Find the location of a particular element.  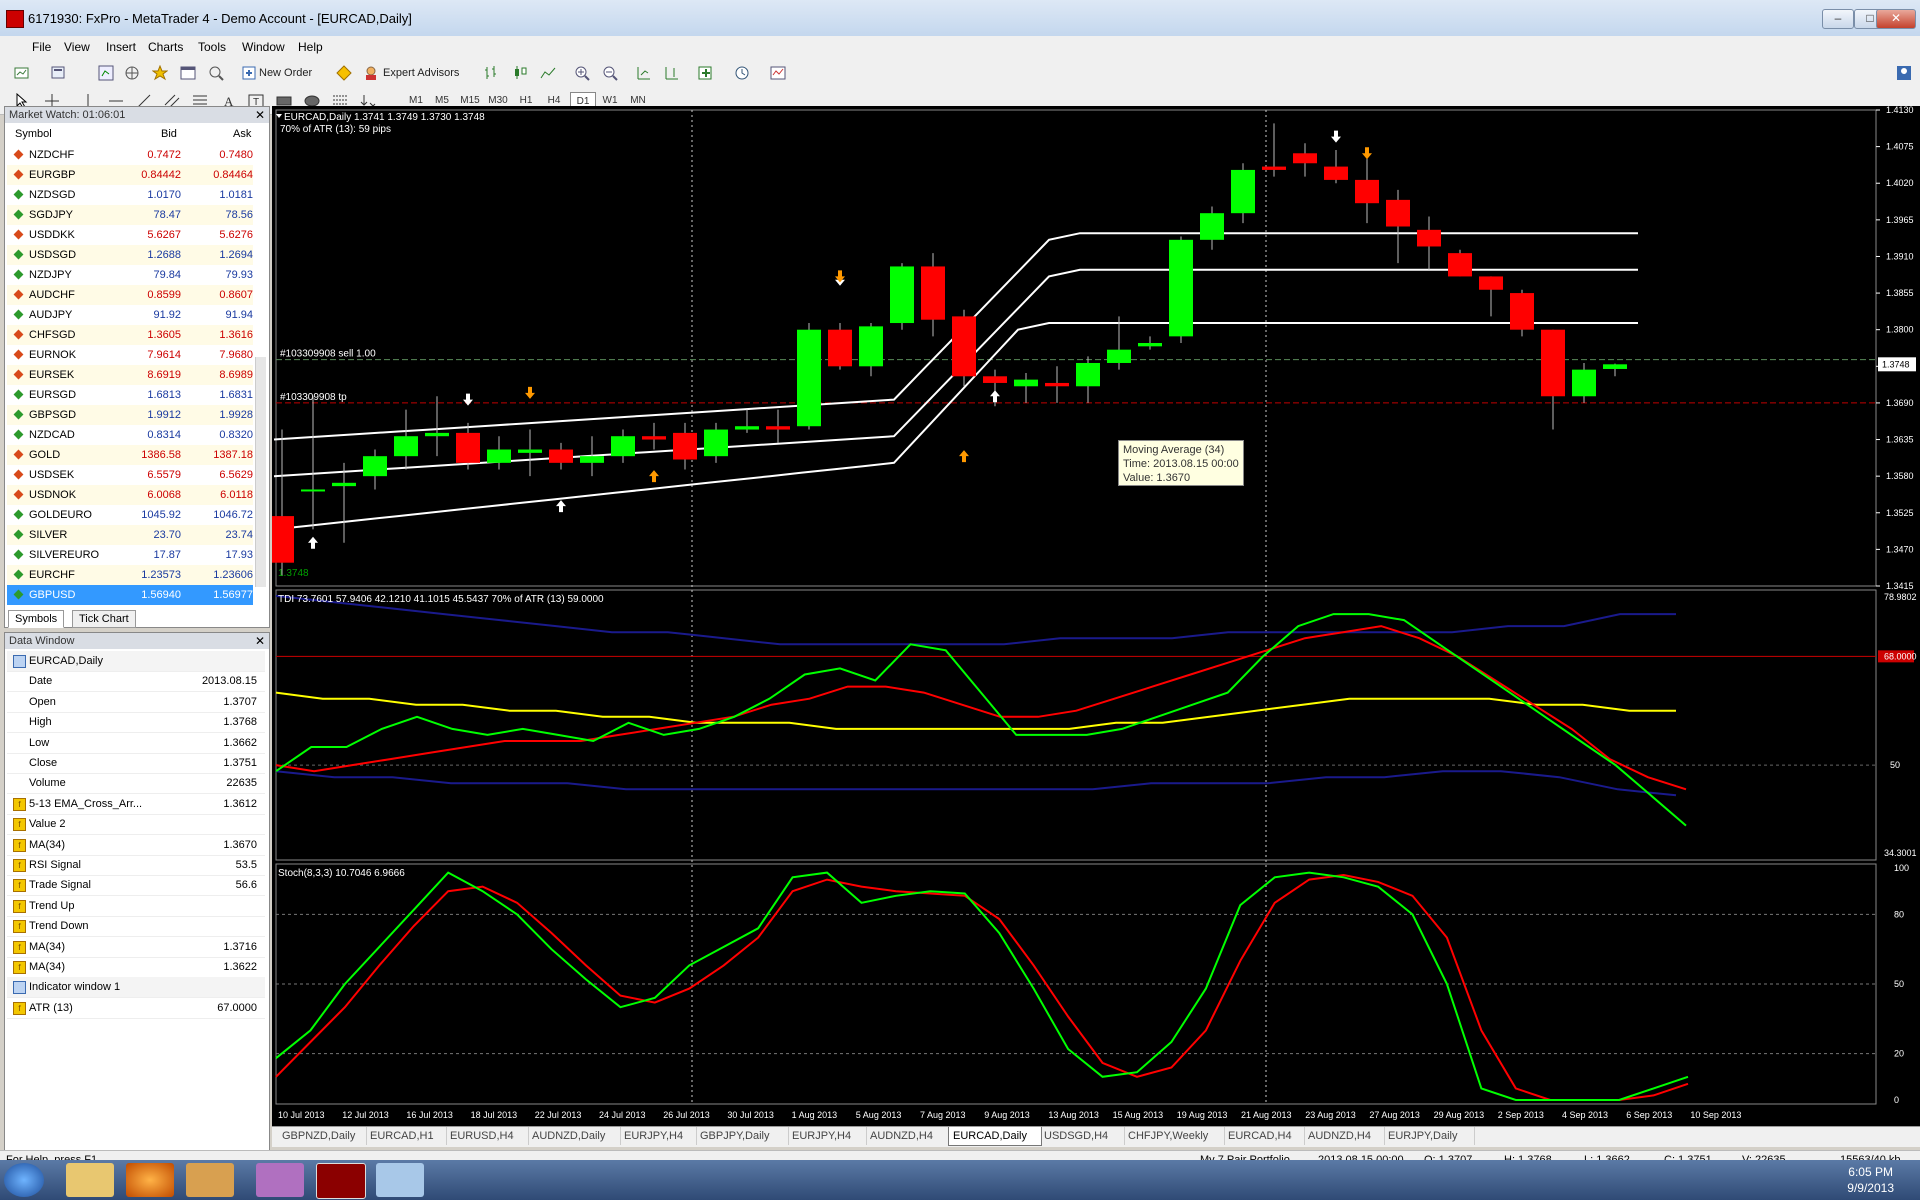

profiles-icon is located at coordinates (58, 73).